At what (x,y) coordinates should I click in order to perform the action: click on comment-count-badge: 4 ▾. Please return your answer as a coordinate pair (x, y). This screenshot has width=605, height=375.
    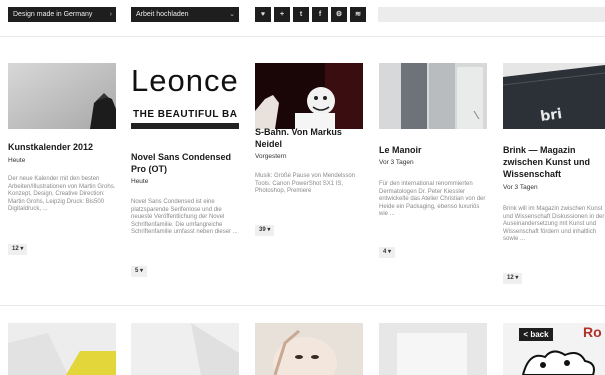
    Looking at the image, I should click on (387, 252).